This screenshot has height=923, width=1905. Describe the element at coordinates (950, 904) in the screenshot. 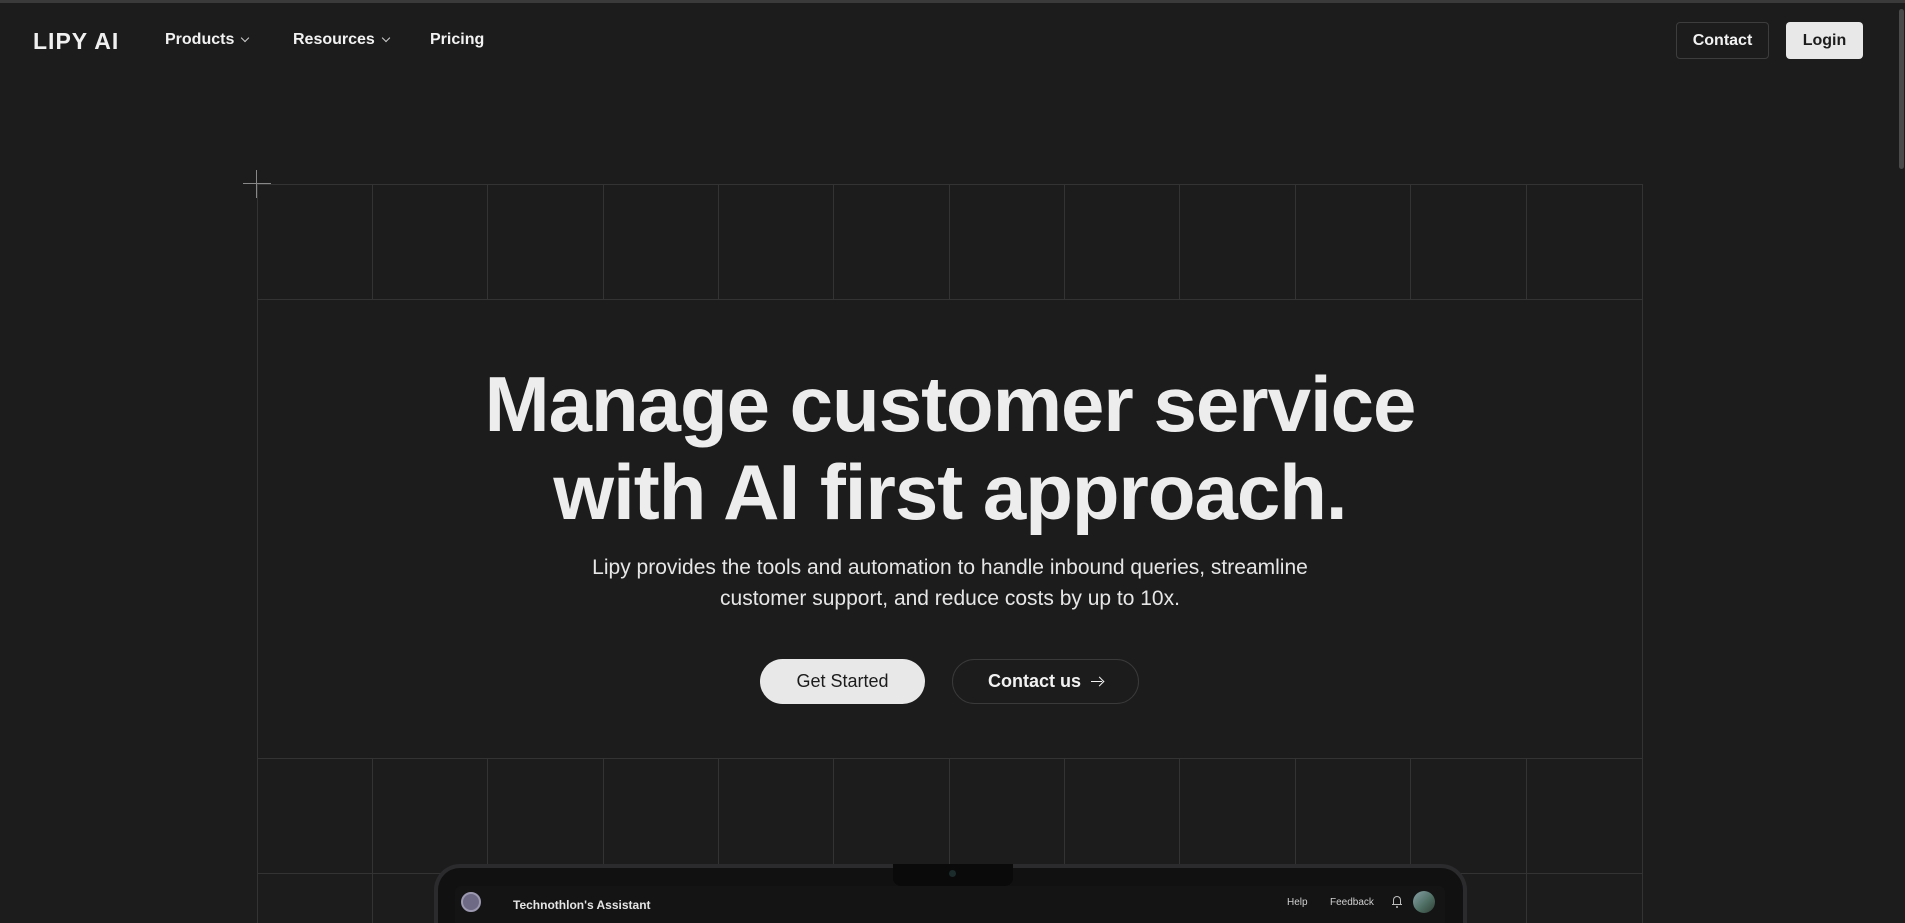

I see `device-screen: Technothlon's Assistant Help Feedback` at that location.